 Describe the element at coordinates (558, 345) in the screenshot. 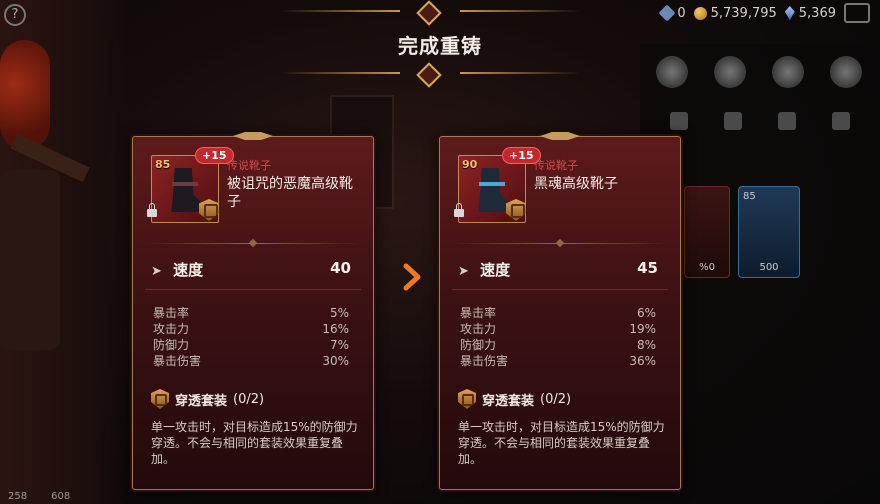

I see `substat-row: 防御力 8%` at that location.